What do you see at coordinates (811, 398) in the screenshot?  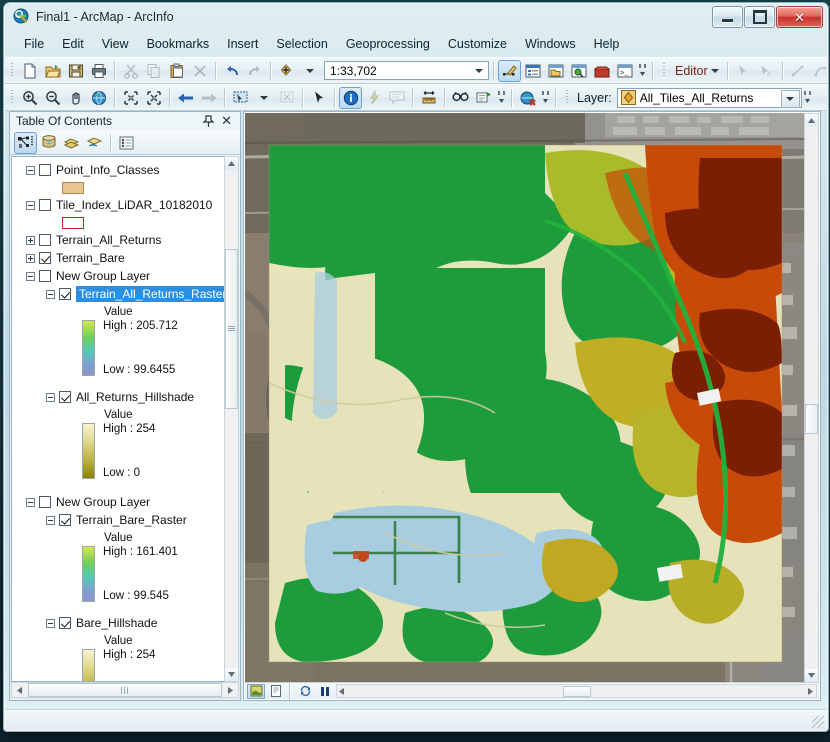 I see `map-vertical-scrollbar` at bounding box center [811, 398].